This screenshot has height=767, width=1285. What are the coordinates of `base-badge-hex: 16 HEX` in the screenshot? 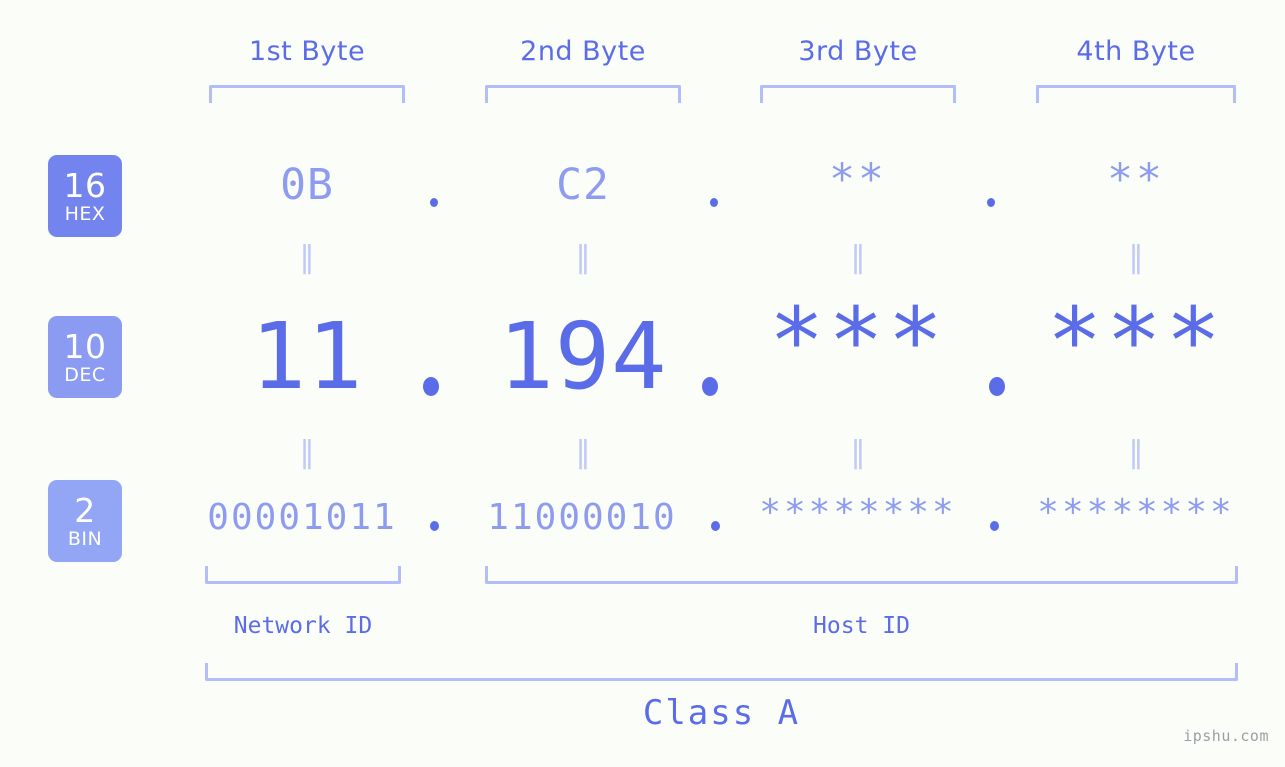 It's located at (85, 196).